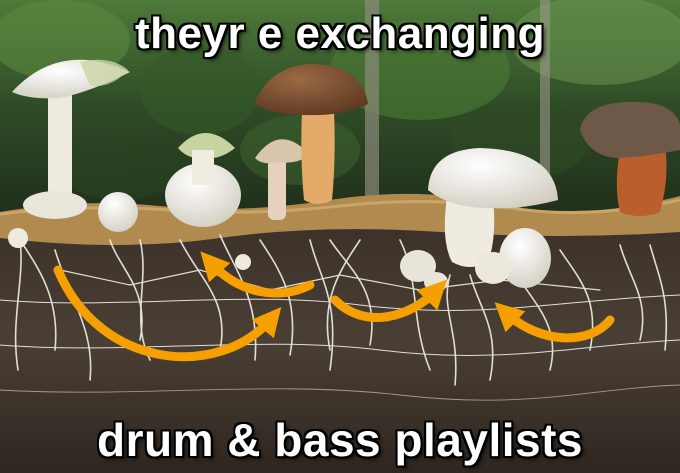 The height and width of the screenshot is (473, 680). I want to click on bottom-caption: drum & bass playlists, so click(340, 440).